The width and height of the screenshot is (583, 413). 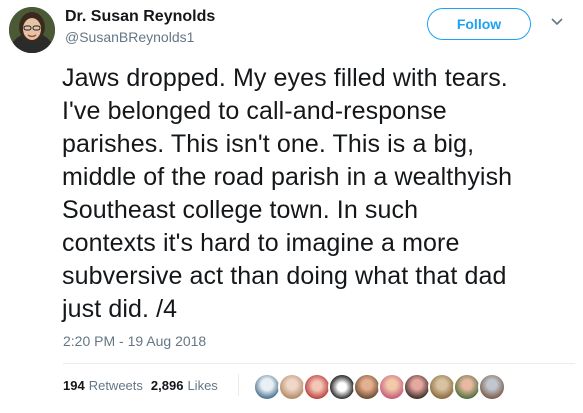 What do you see at coordinates (32, 30) in the screenshot?
I see `author-avatar` at bounding box center [32, 30].